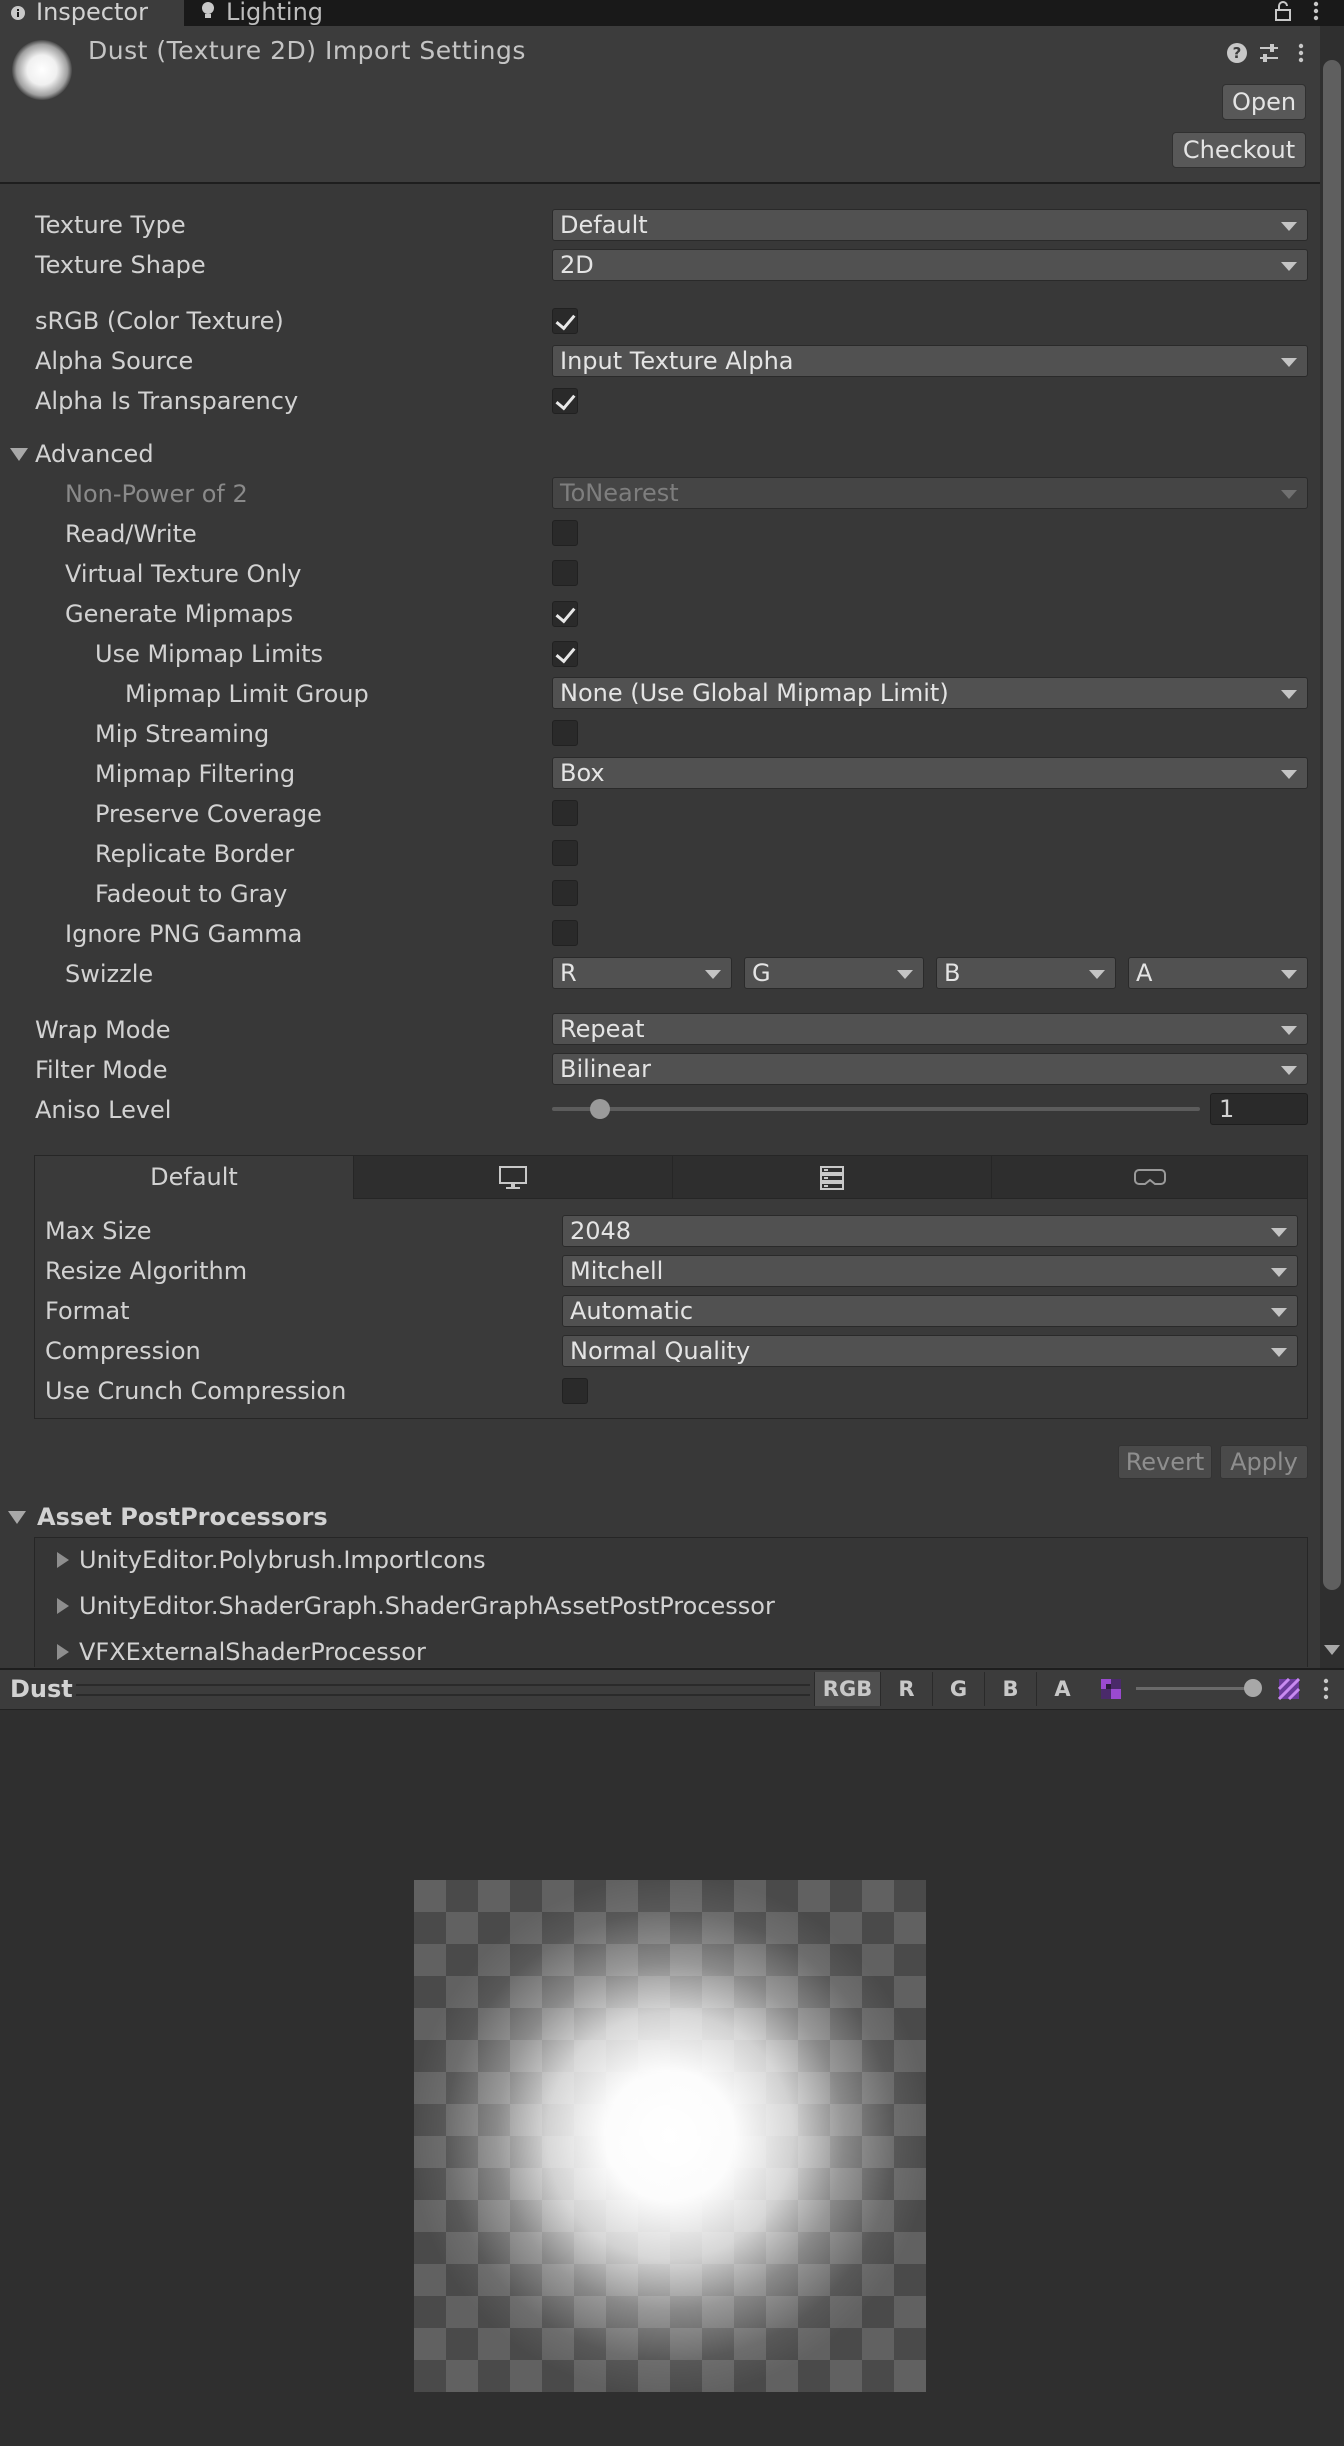  I want to click on format-dropdown: Automatic, so click(930, 1311).